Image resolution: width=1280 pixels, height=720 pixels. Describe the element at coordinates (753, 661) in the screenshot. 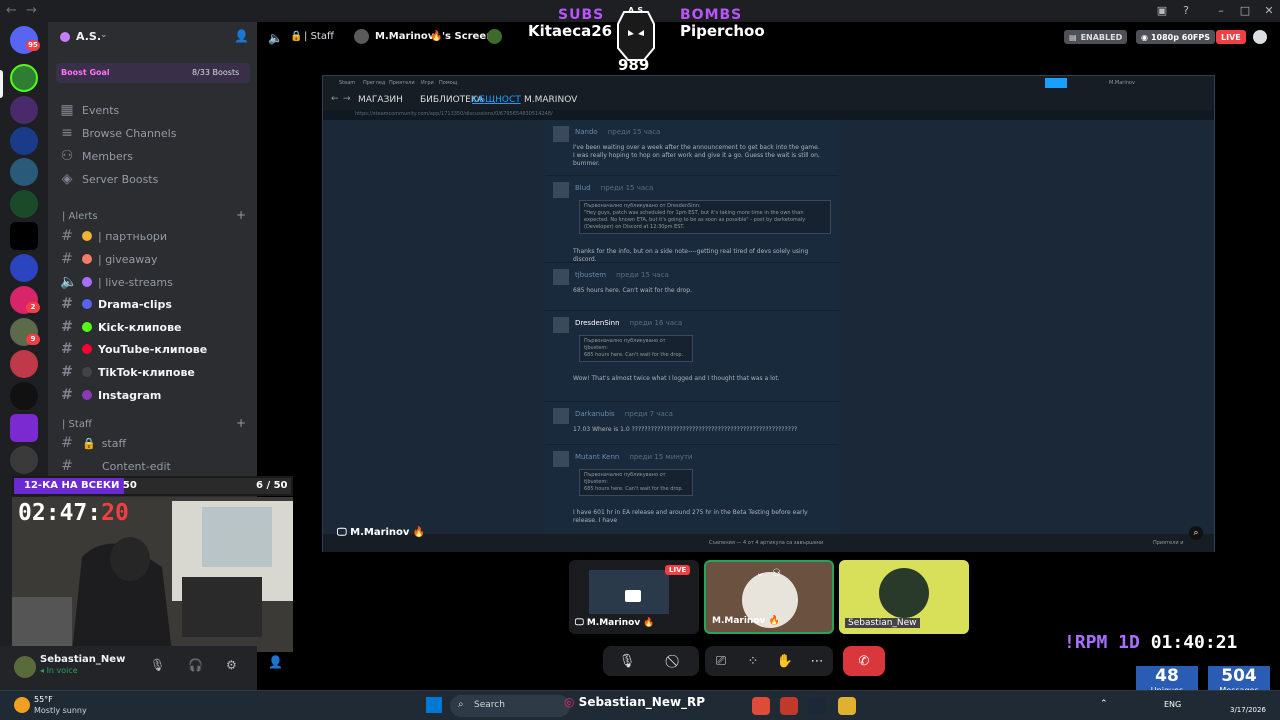

I see `activities-button: ⁘` at that location.